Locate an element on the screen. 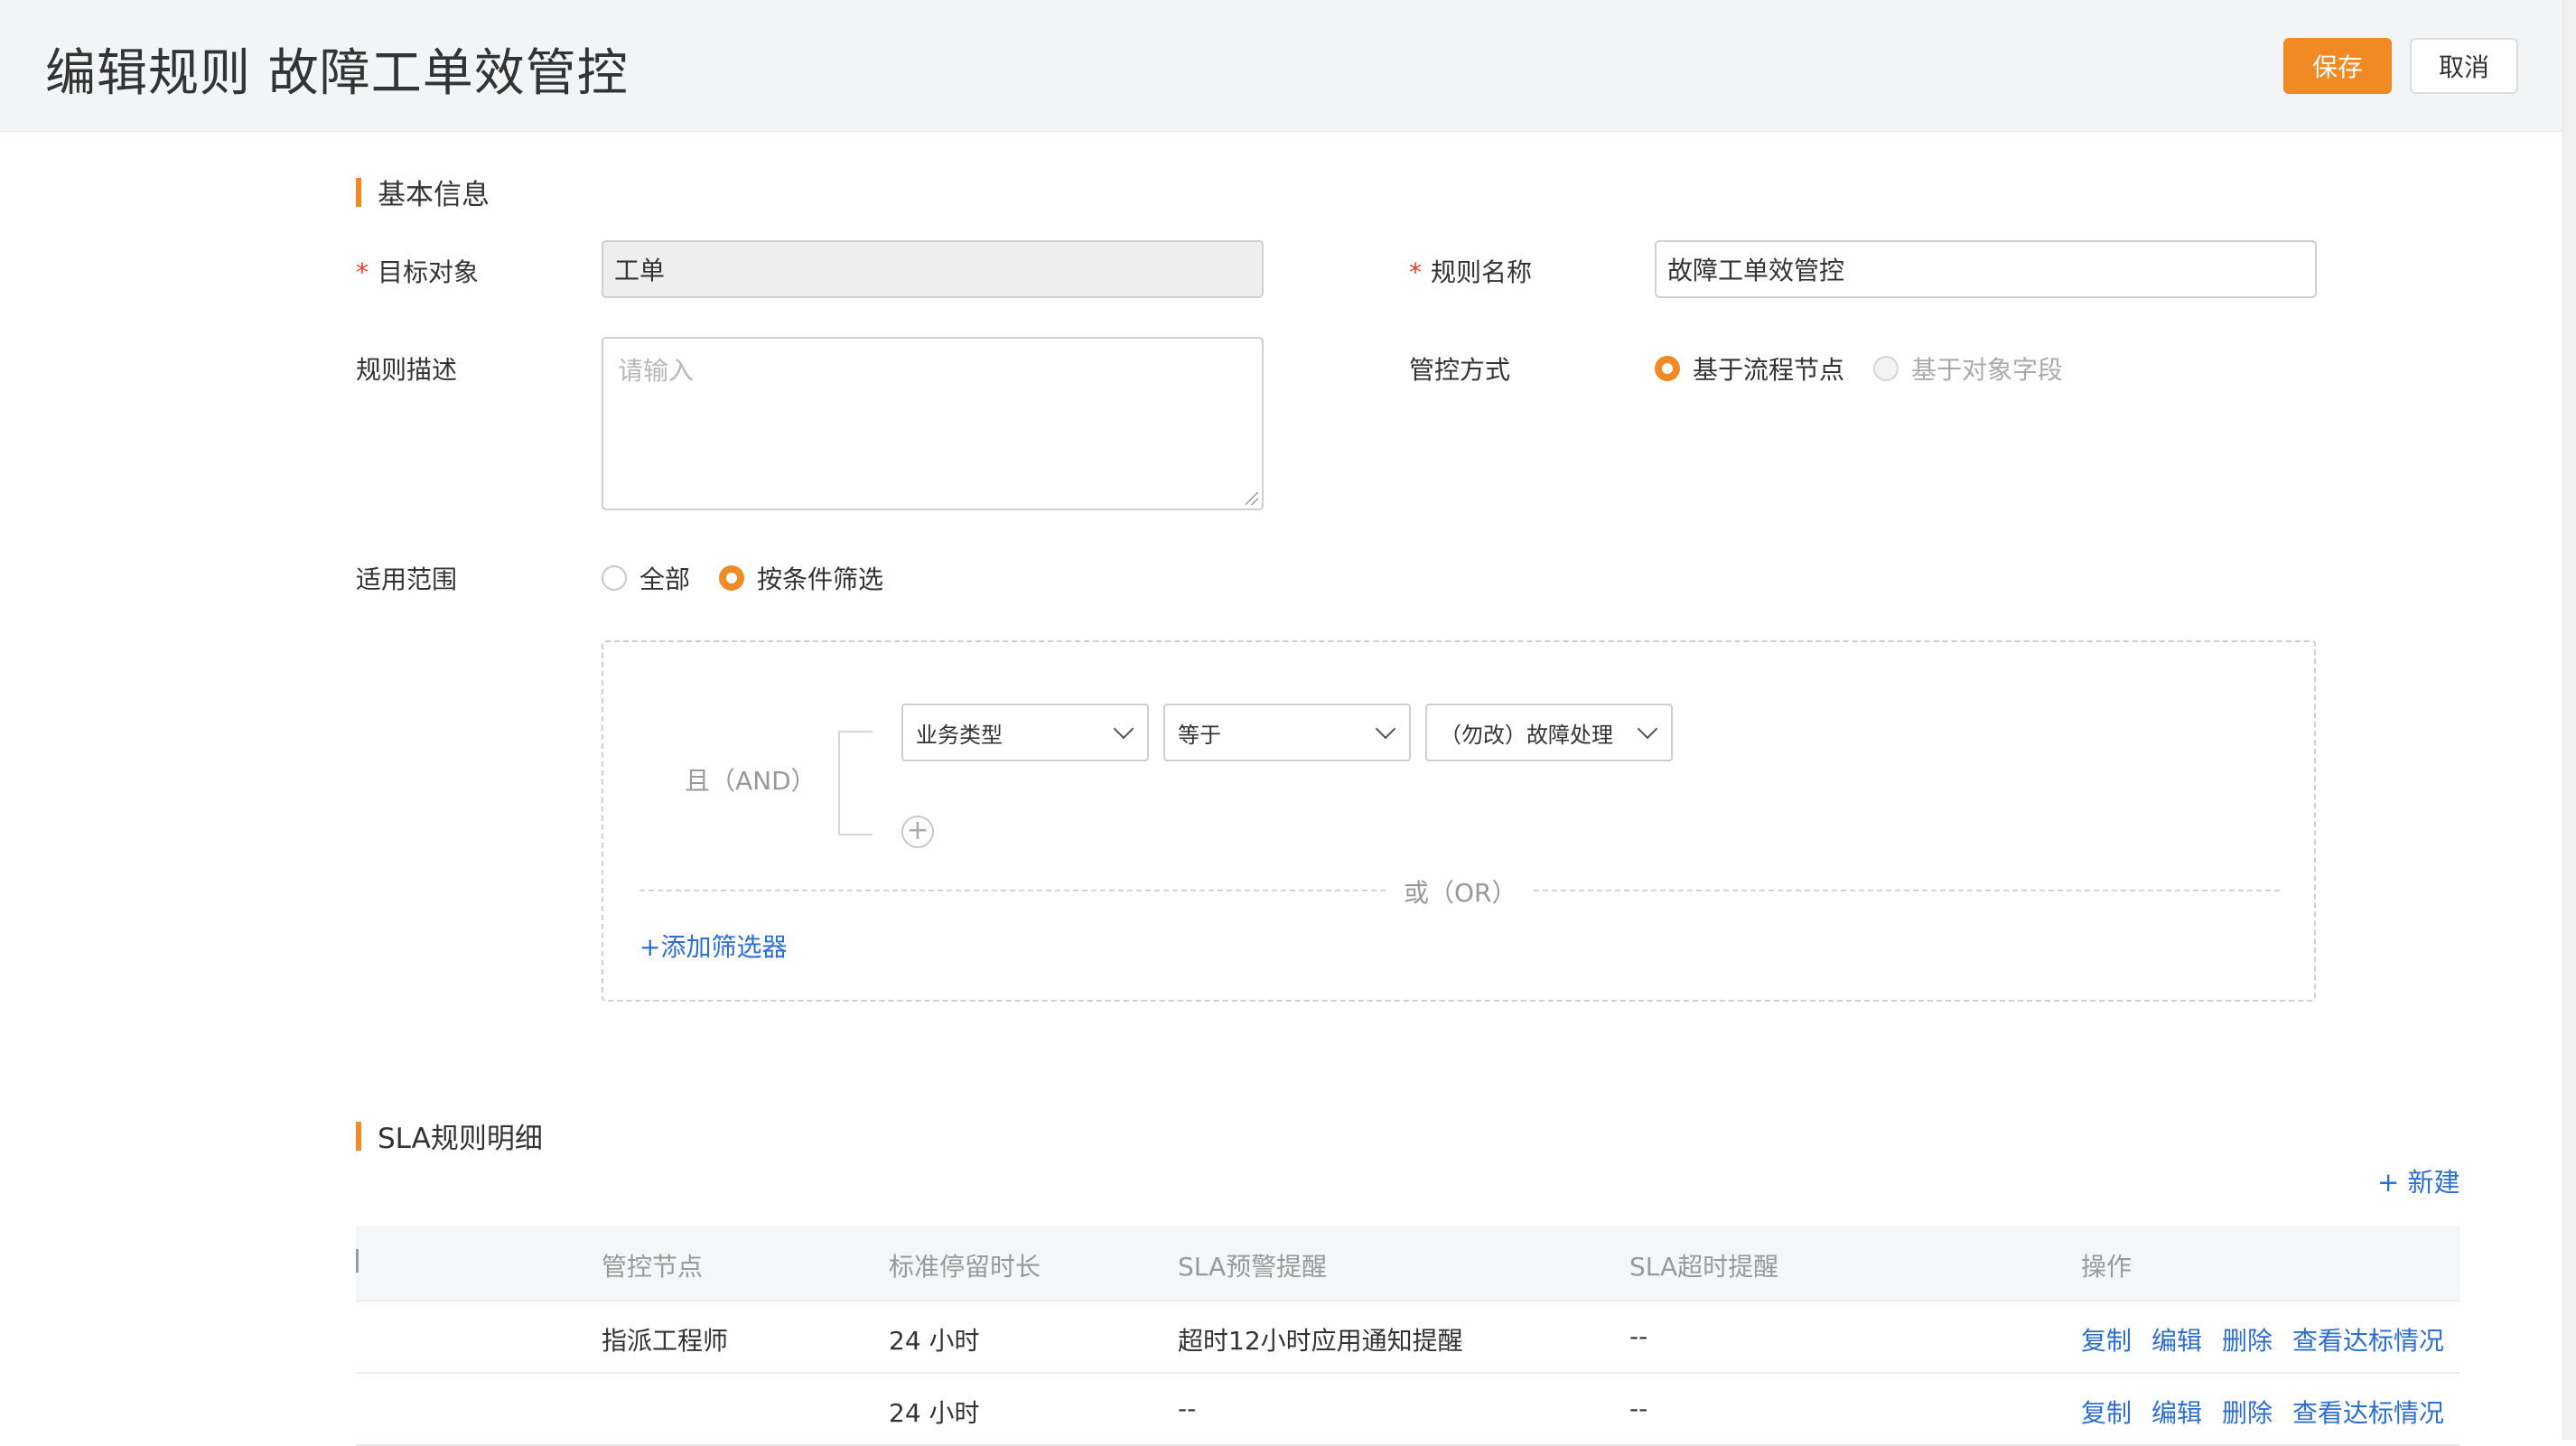 Image resolution: width=2576 pixels, height=1446 pixels. page-header: 编辑规则 故障工单效管控 保存 取消 is located at coordinates (1288, 66).